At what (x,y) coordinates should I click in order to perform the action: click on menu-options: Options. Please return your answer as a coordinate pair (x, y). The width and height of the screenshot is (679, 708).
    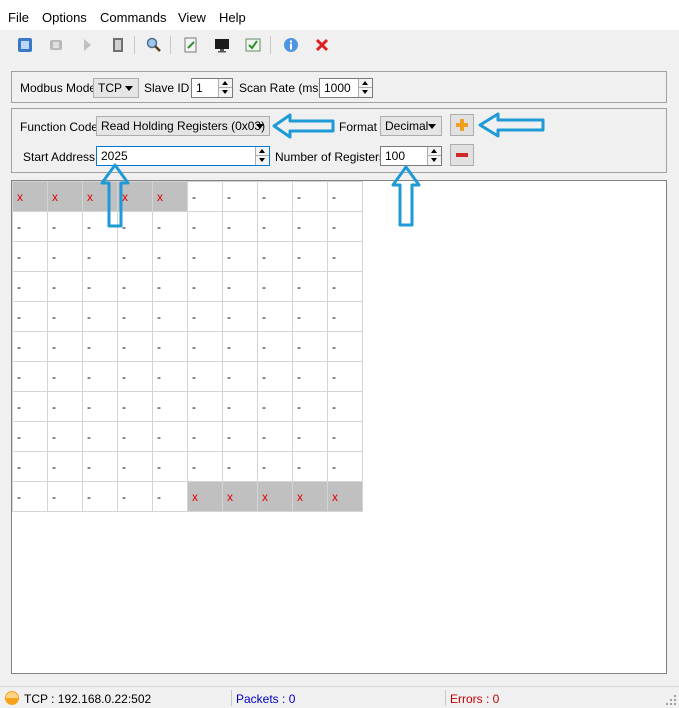
    Looking at the image, I should click on (64, 17).